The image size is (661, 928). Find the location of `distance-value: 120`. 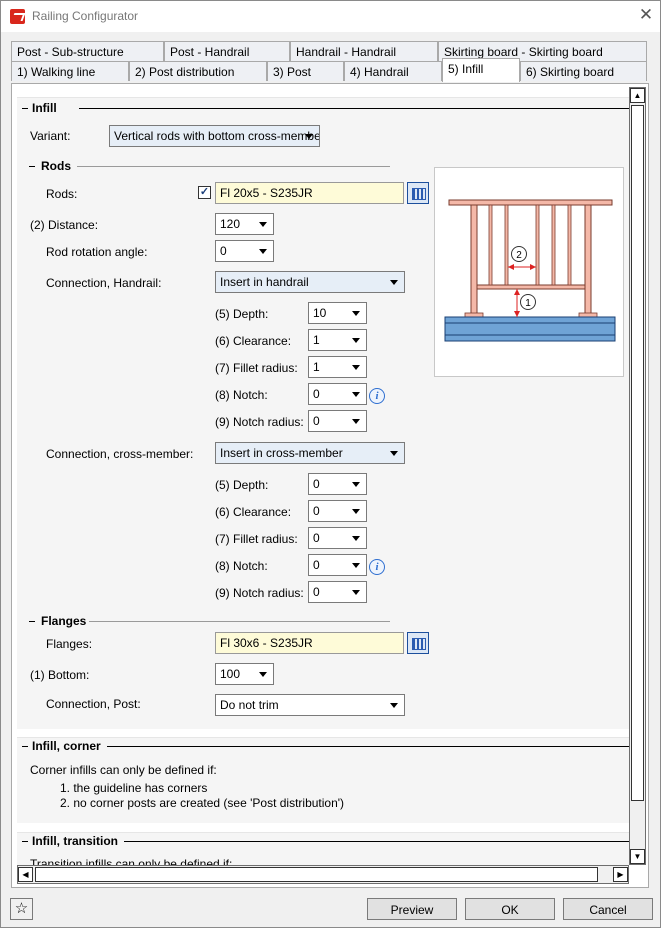

distance-value: 120 is located at coordinates (230, 224).